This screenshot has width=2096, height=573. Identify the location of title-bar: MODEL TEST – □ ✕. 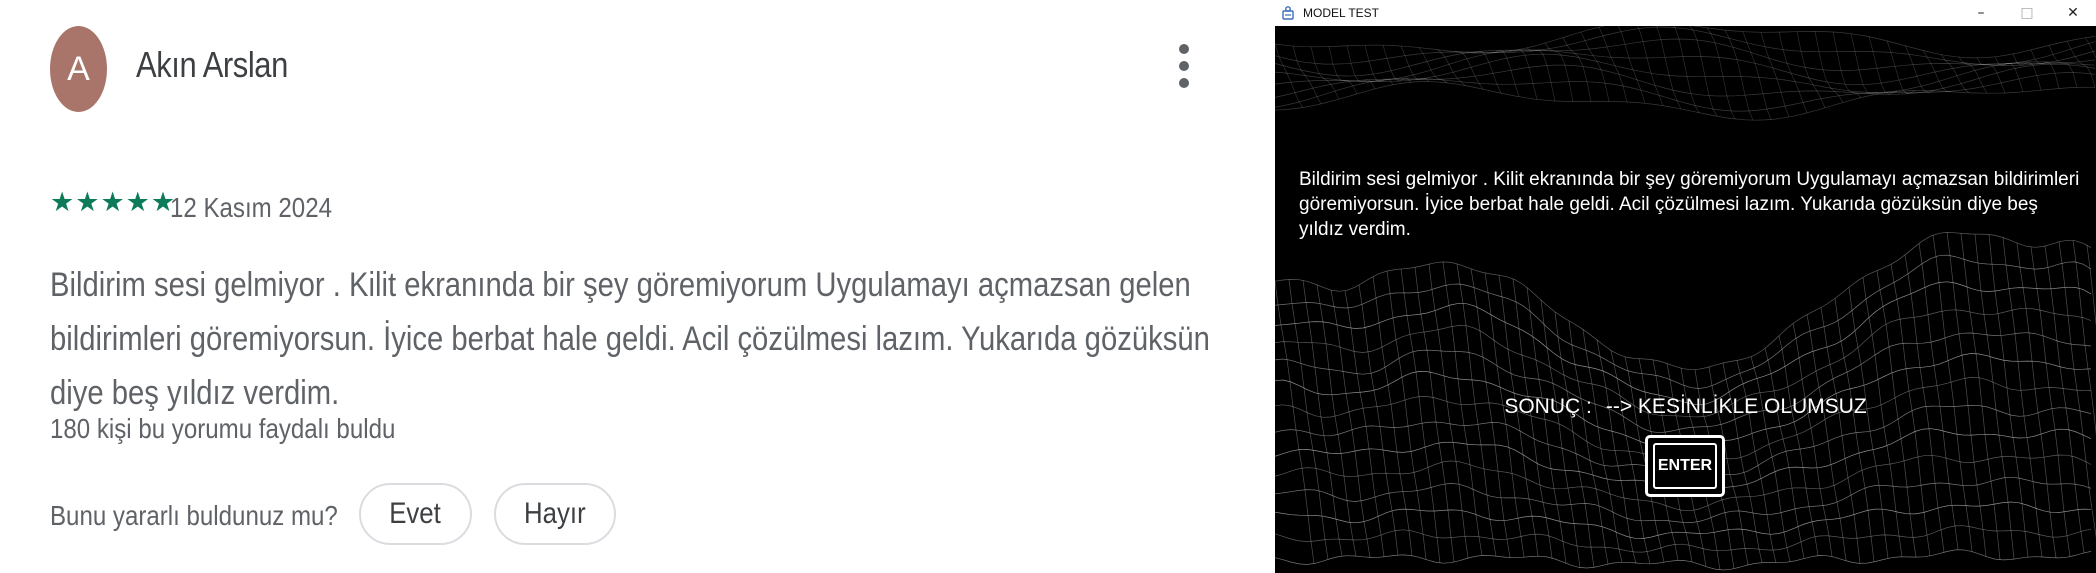
(1685, 13).